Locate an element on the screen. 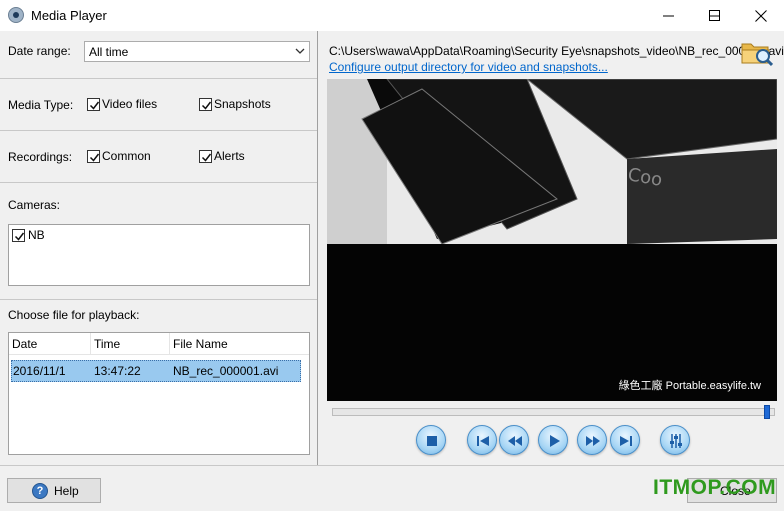  chevron-down-icon is located at coordinates (300, 51).